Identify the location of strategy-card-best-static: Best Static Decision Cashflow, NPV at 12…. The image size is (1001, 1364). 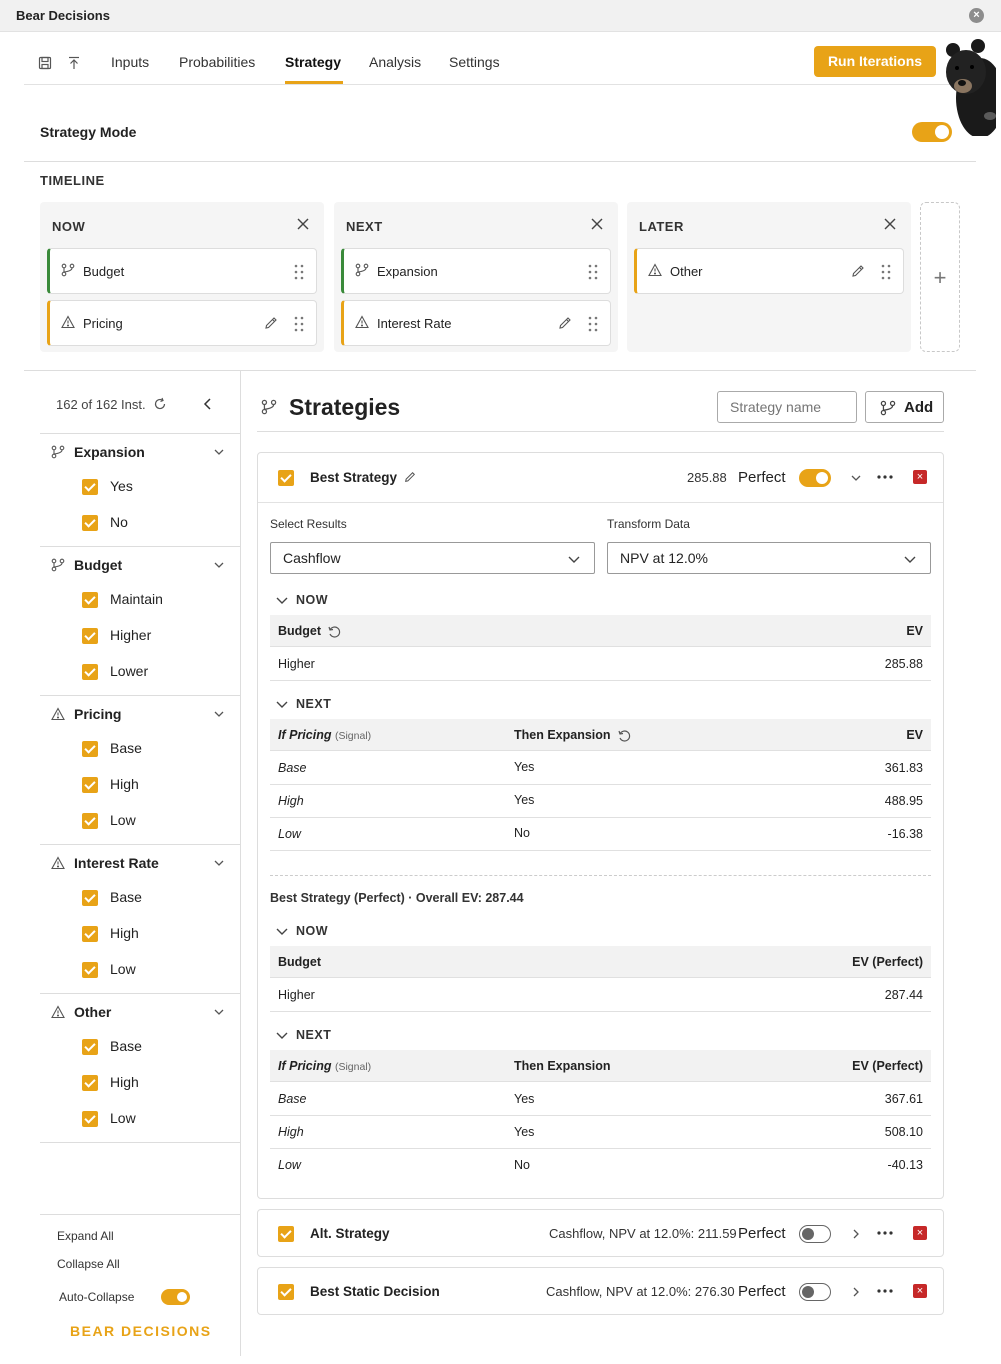
(600, 1291).